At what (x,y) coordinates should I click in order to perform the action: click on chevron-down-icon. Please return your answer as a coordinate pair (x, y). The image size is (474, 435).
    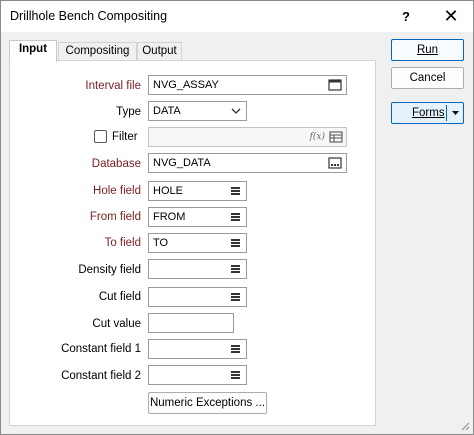
    Looking at the image, I should click on (236, 111).